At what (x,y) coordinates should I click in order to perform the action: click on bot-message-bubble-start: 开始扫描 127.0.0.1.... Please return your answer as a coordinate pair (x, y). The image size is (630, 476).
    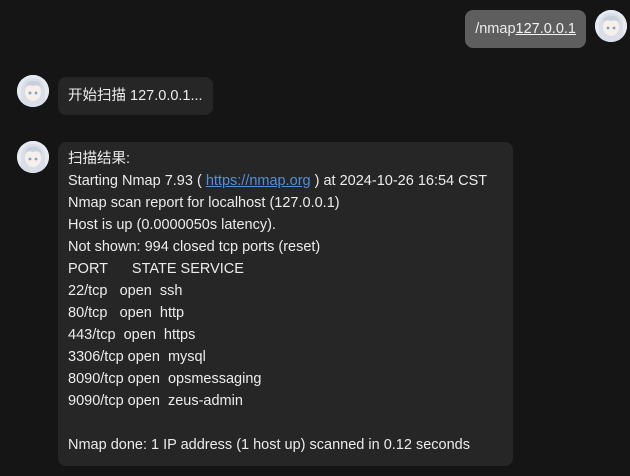
    Looking at the image, I should click on (135, 96).